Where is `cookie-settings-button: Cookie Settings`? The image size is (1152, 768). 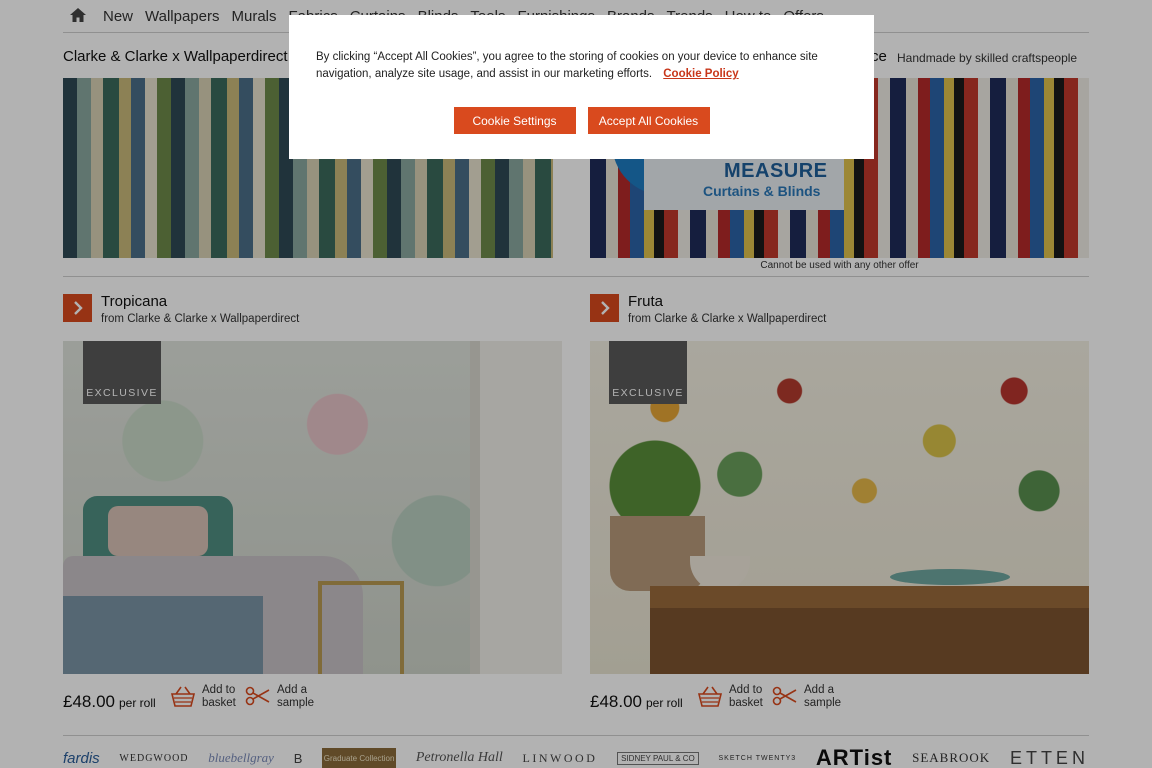
cookie-settings-button: Cookie Settings is located at coordinates (514, 120).